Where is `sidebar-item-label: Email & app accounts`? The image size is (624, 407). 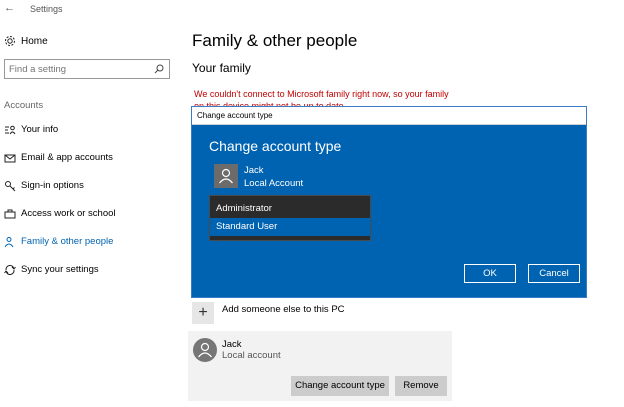 sidebar-item-label: Email & app accounts is located at coordinates (67, 157).